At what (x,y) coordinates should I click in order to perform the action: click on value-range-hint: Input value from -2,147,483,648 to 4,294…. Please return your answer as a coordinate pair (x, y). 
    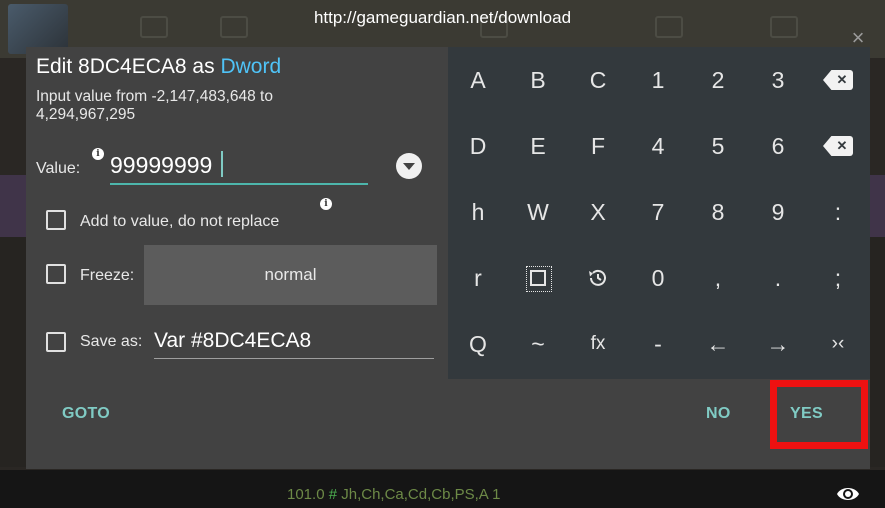
    Looking at the image, I should click on (154, 105).